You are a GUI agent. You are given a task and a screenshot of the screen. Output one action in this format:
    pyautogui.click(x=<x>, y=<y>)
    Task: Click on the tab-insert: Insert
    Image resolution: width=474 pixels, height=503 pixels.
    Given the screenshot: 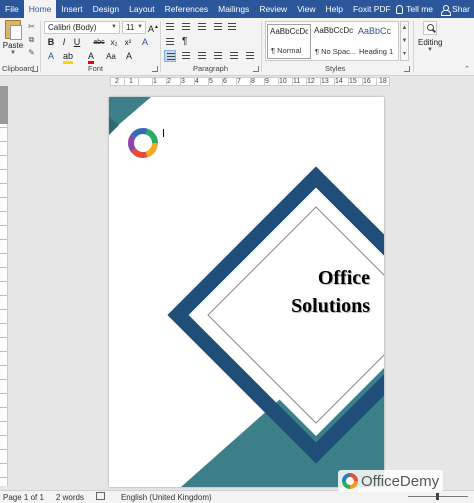 What is the action you would take?
    pyautogui.click(x=71, y=9)
    